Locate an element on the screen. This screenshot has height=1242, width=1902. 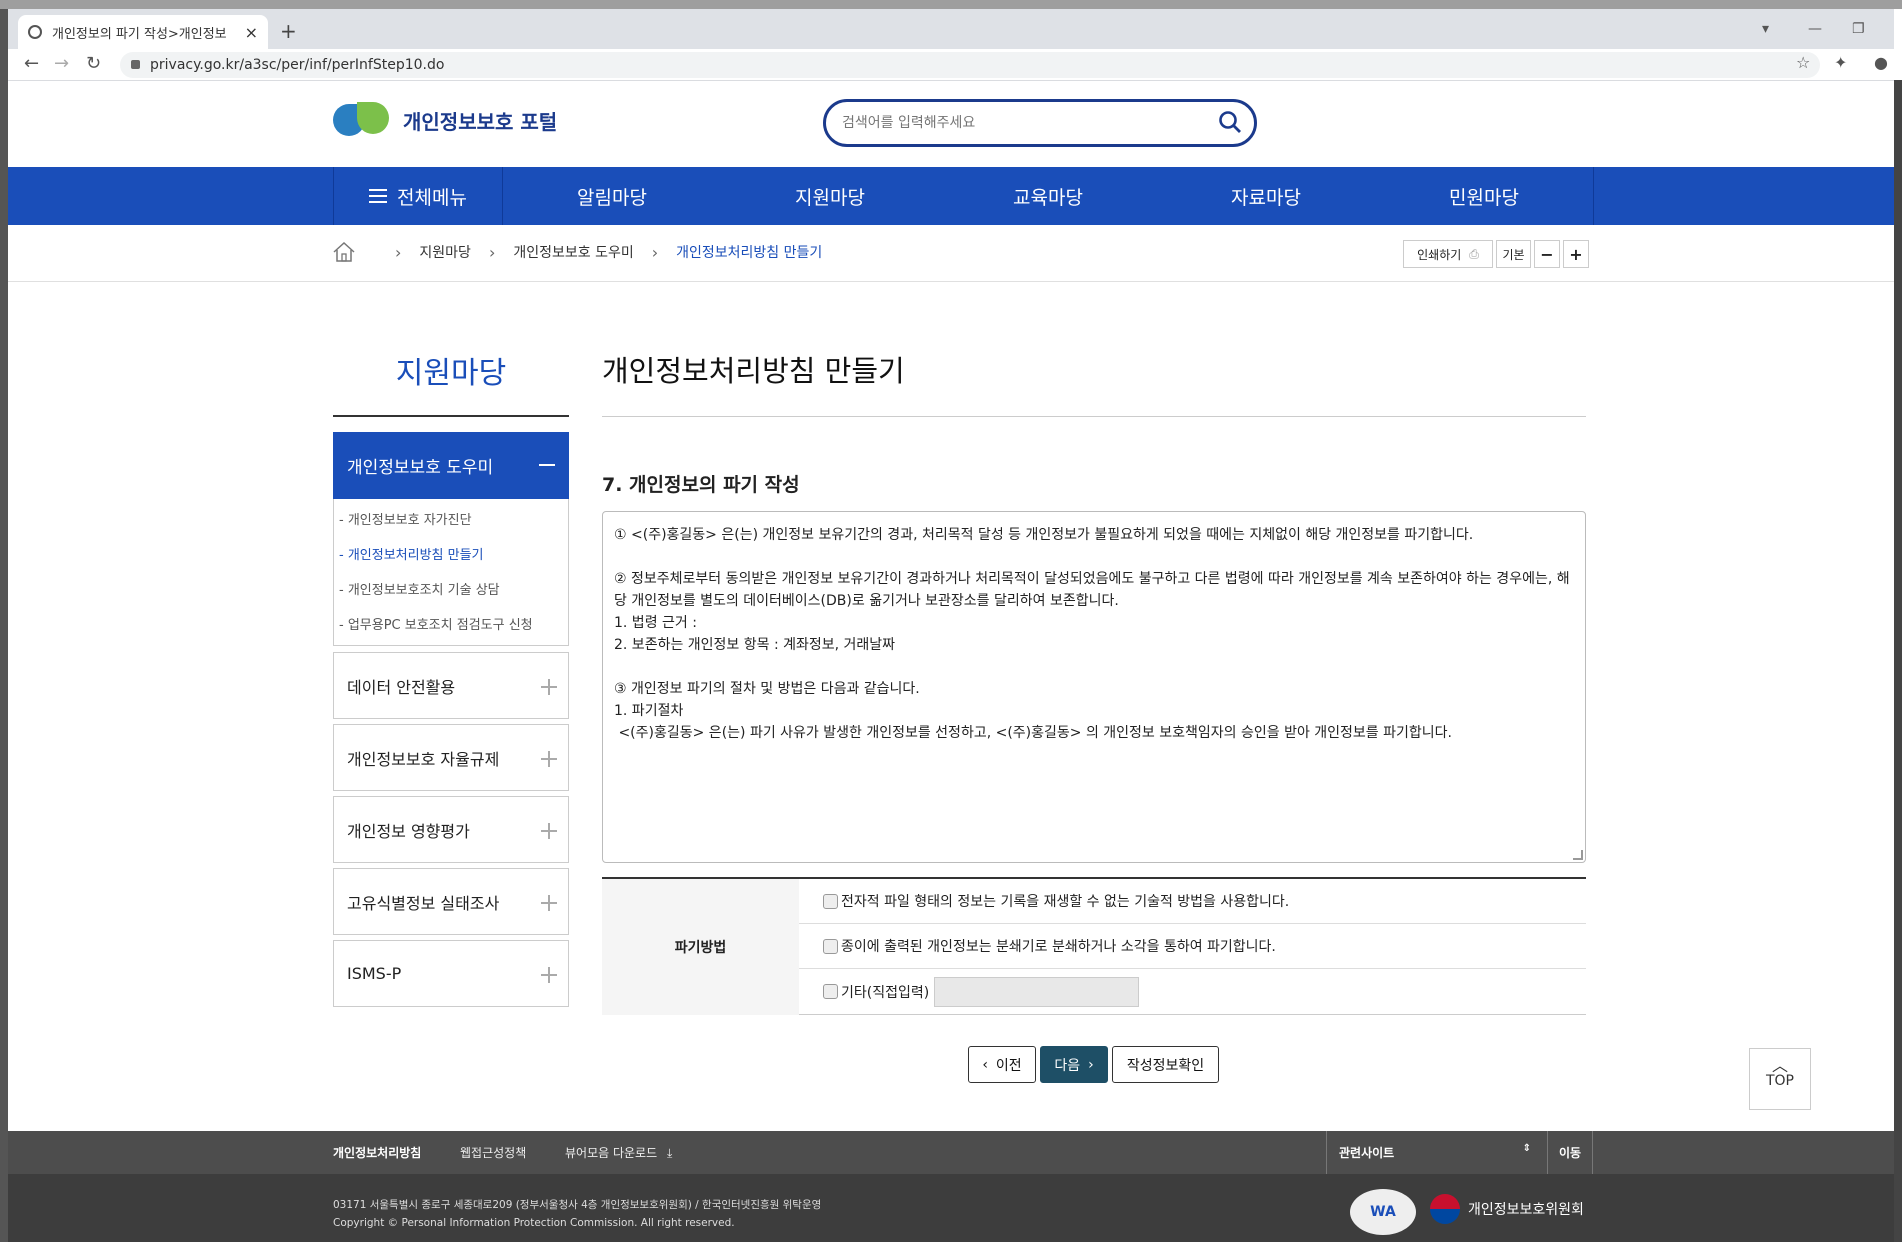
minimize-icon: — is located at coordinates (1815, 29).